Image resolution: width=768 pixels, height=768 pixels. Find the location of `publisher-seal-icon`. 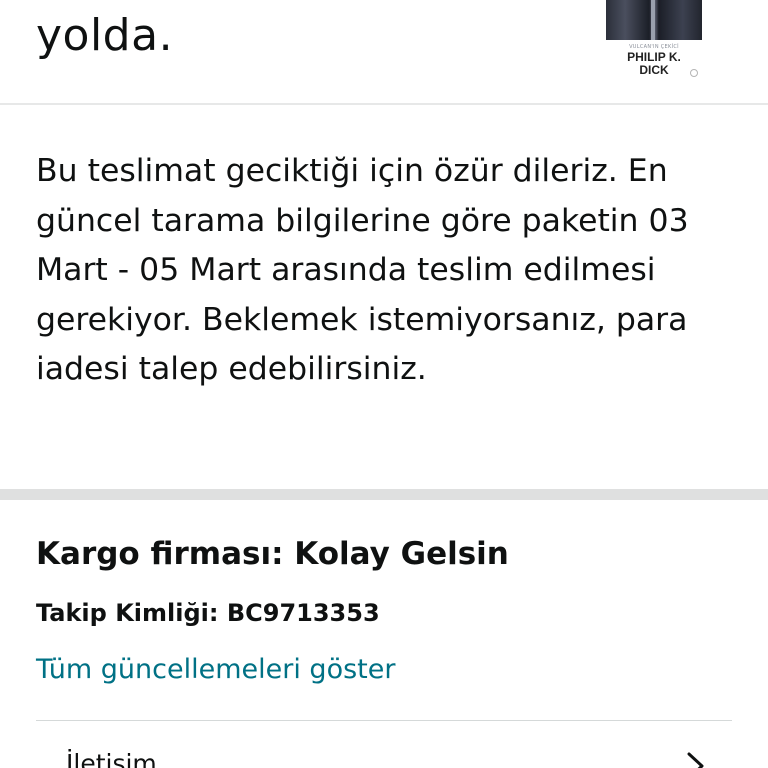

publisher-seal-icon is located at coordinates (694, 73).